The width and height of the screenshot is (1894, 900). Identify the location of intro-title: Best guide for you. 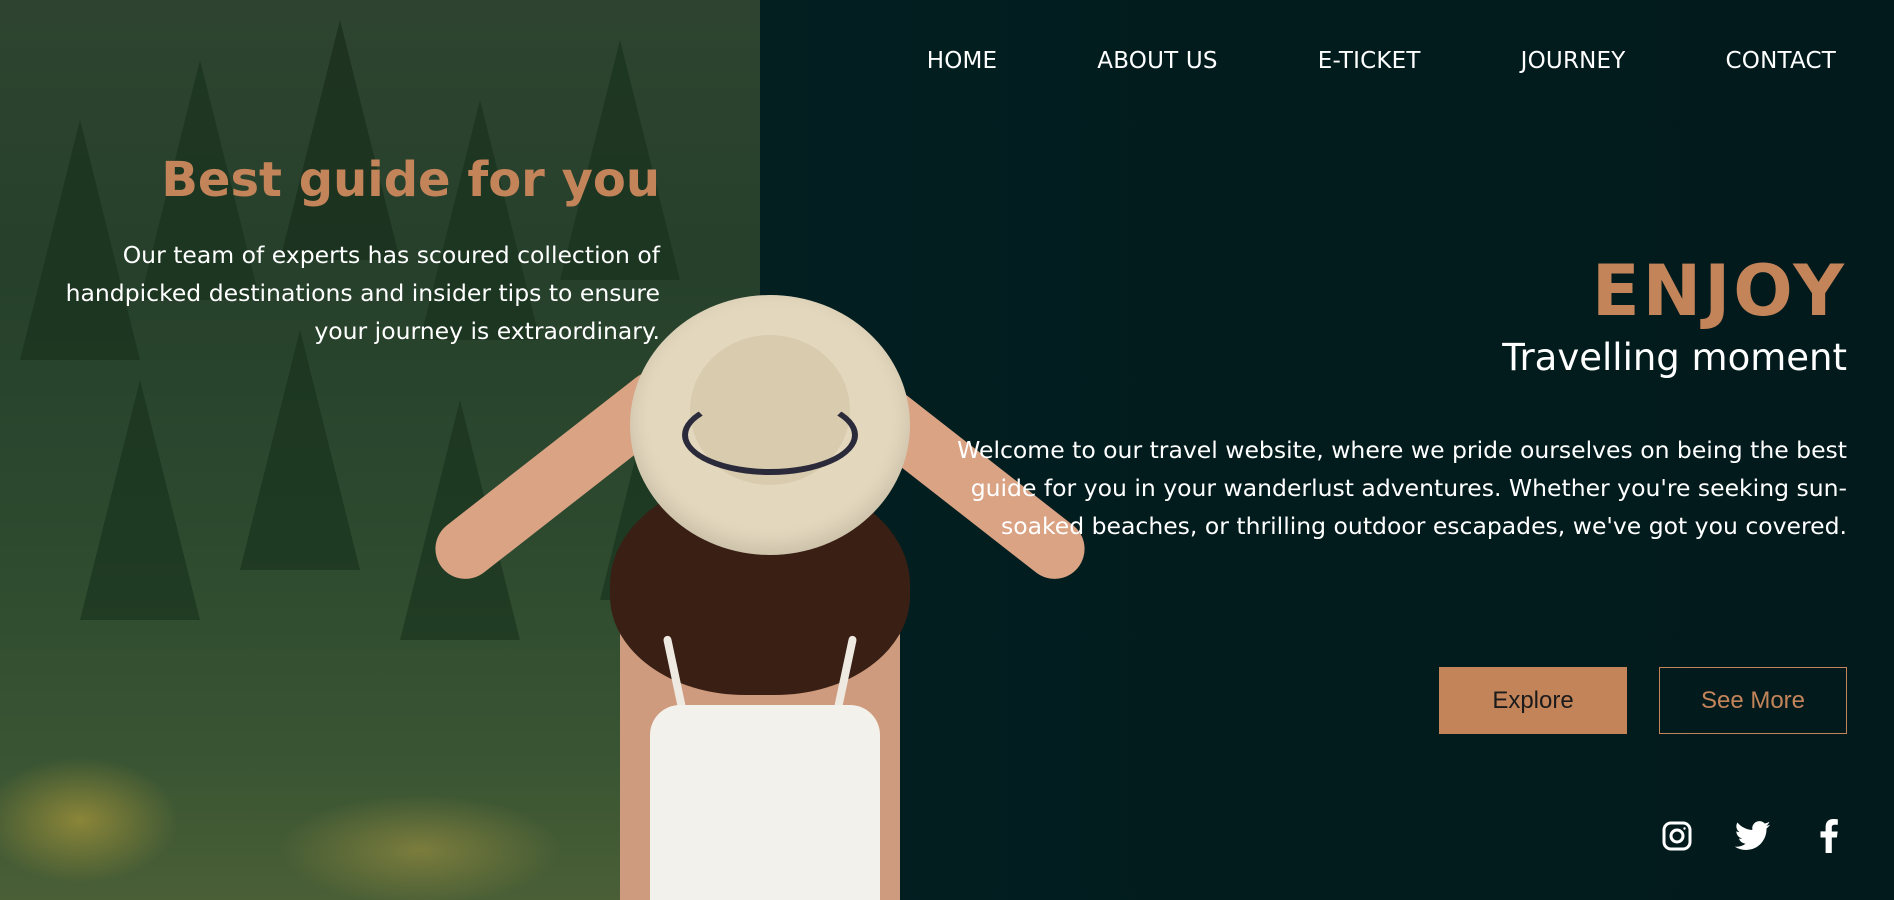
(410, 180).